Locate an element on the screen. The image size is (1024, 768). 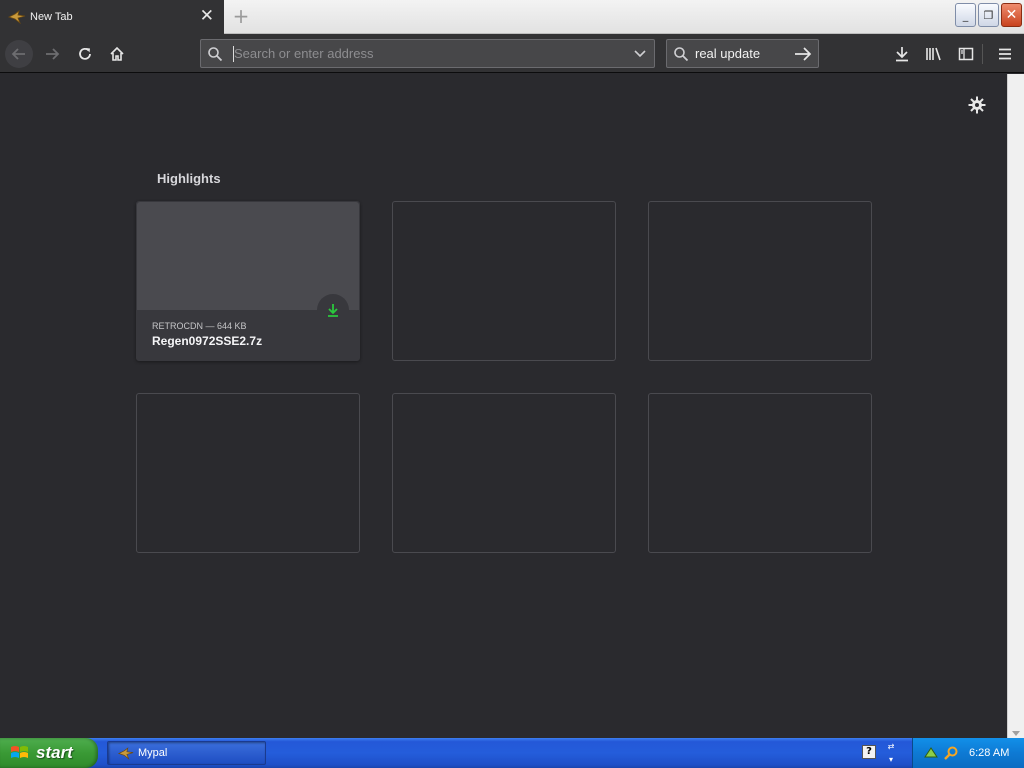
home-button is located at coordinates (117, 54).